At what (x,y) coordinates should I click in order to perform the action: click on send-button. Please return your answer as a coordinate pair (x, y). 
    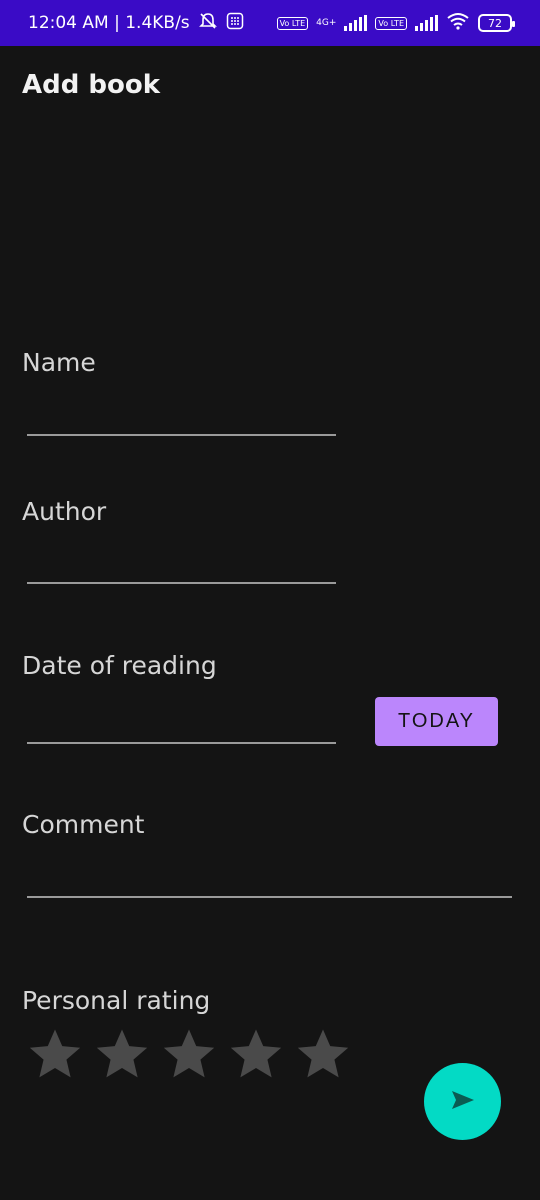
    Looking at the image, I should click on (462, 1101).